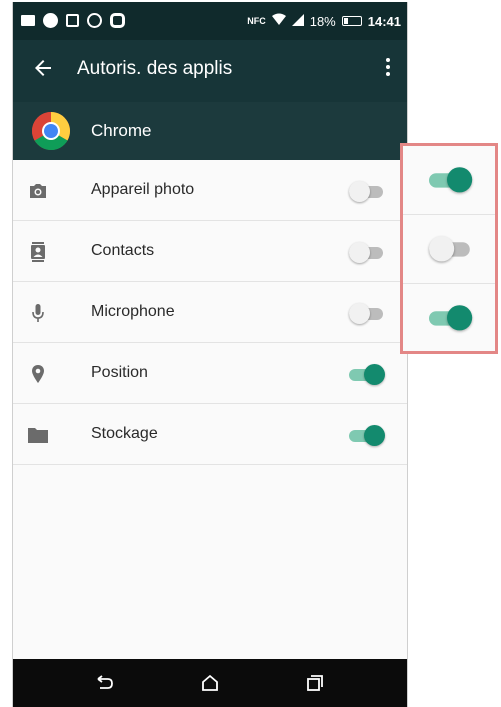  I want to click on permission-label: Contacts, so click(123, 250).